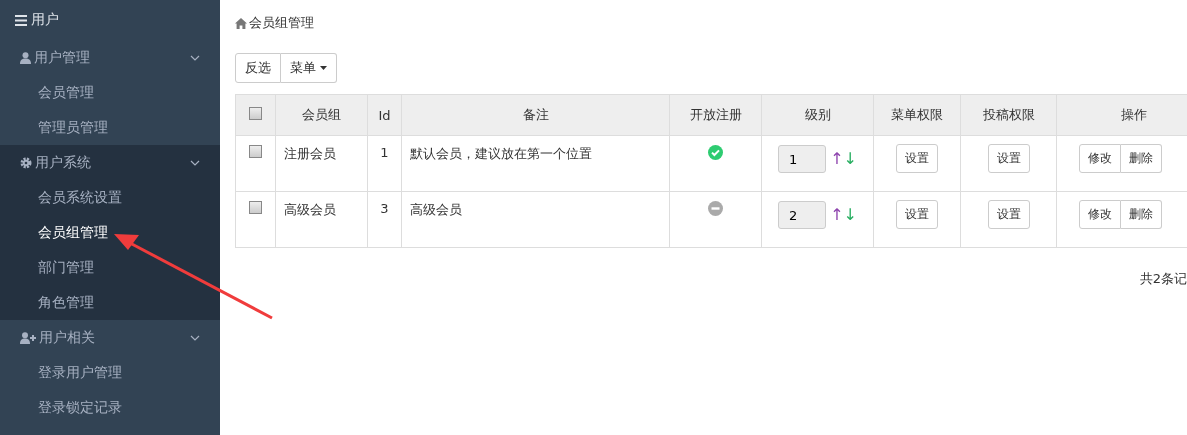 Image resolution: width=1187 pixels, height=435 pixels. I want to click on column-header: 会员组, so click(321, 115).